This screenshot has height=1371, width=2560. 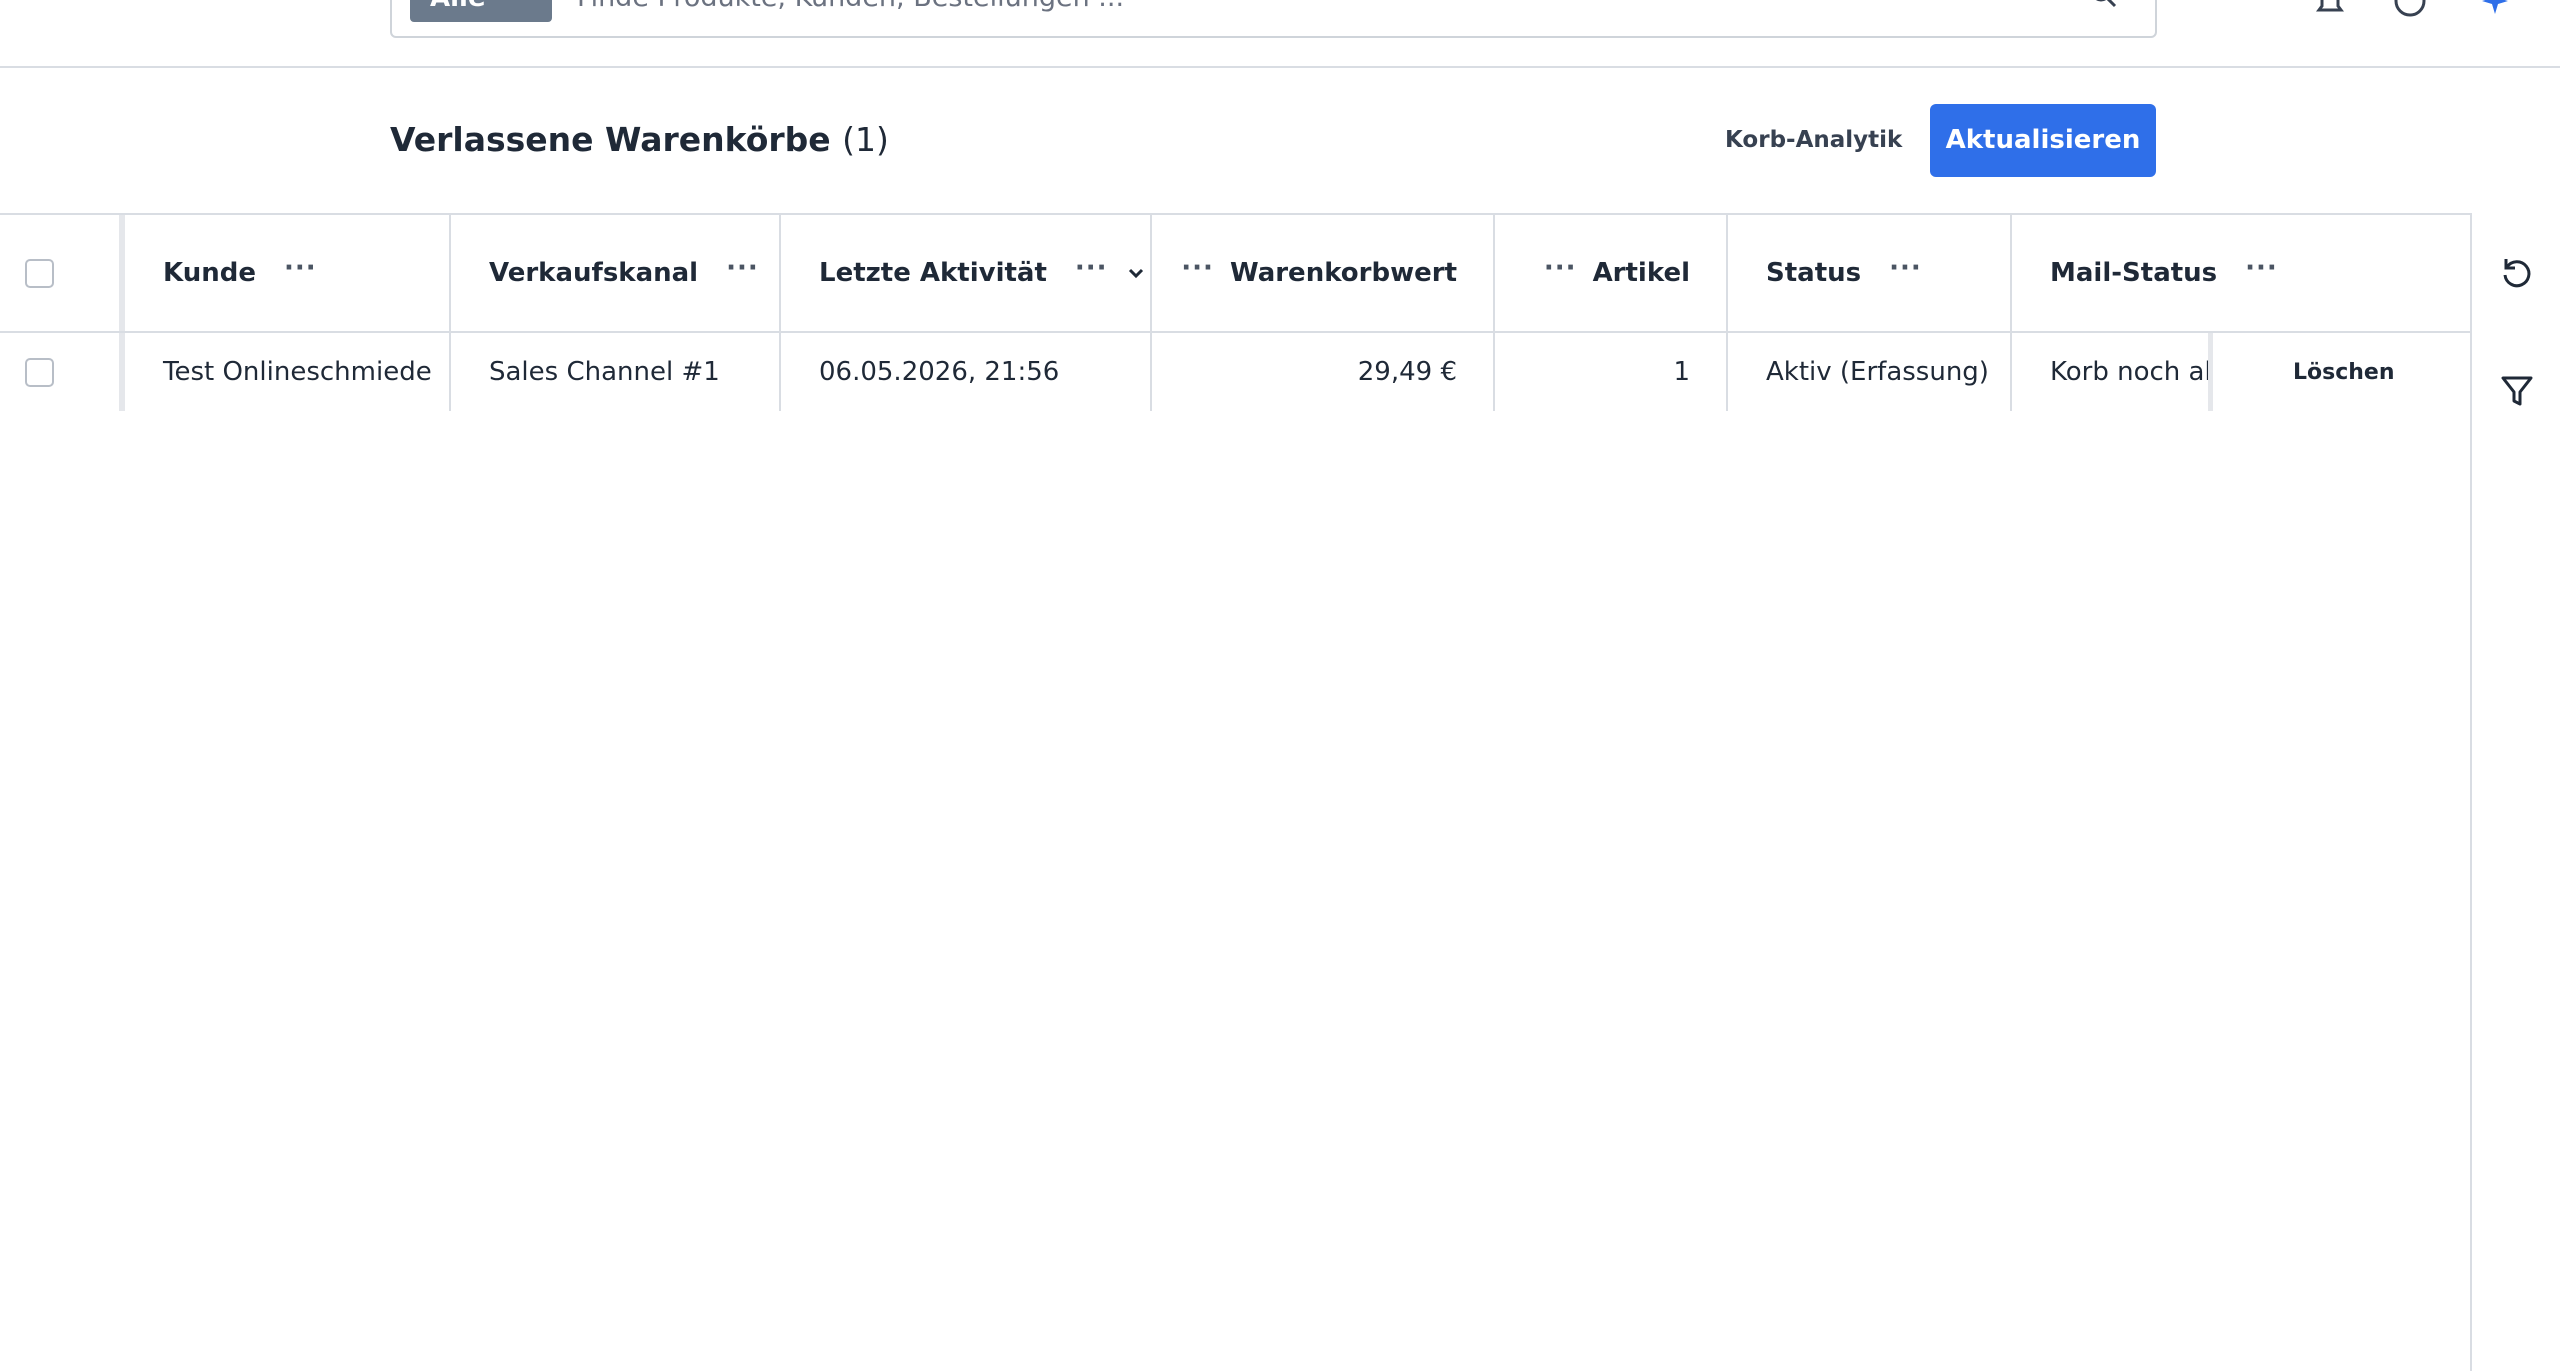 What do you see at coordinates (2134, 273) in the screenshot?
I see `column-label: Mail-Status` at bounding box center [2134, 273].